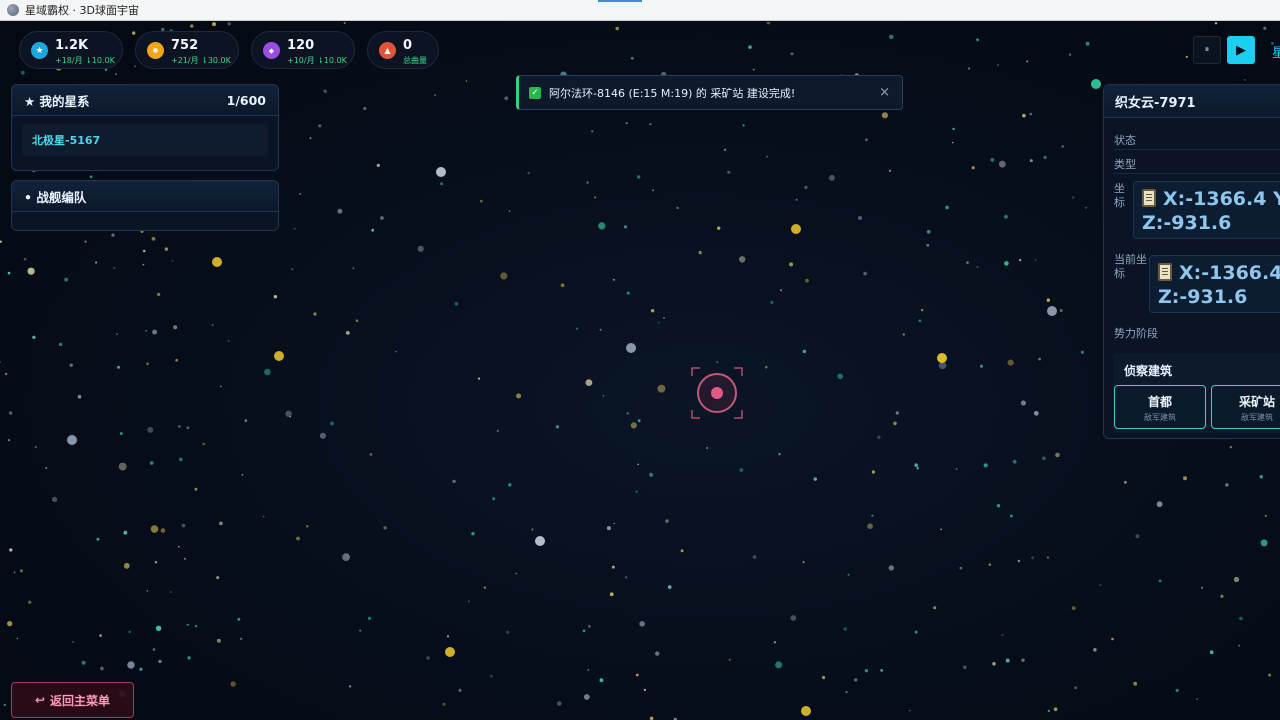 The width and height of the screenshot is (1280, 720). I want to click on return-arrow-icon: ↩, so click(40, 700).